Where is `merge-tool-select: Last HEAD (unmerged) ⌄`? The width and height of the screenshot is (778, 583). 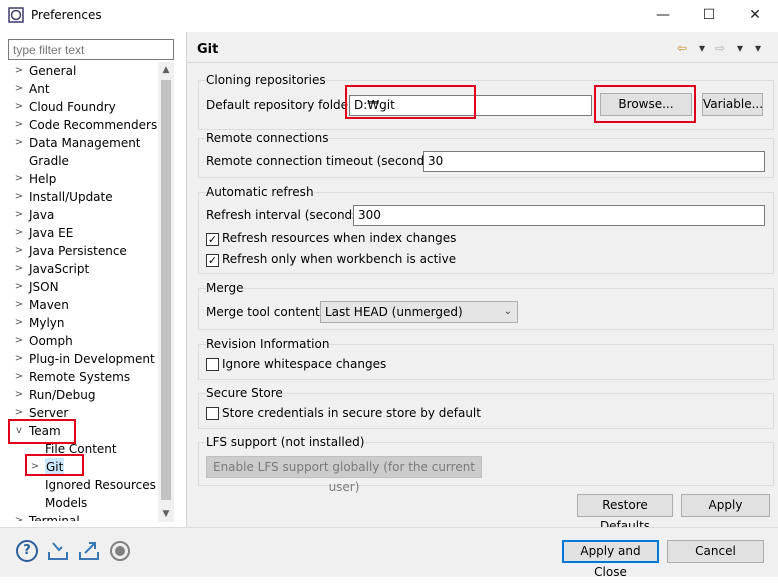 merge-tool-select: Last HEAD (unmerged) ⌄ is located at coordinates (419, 312).